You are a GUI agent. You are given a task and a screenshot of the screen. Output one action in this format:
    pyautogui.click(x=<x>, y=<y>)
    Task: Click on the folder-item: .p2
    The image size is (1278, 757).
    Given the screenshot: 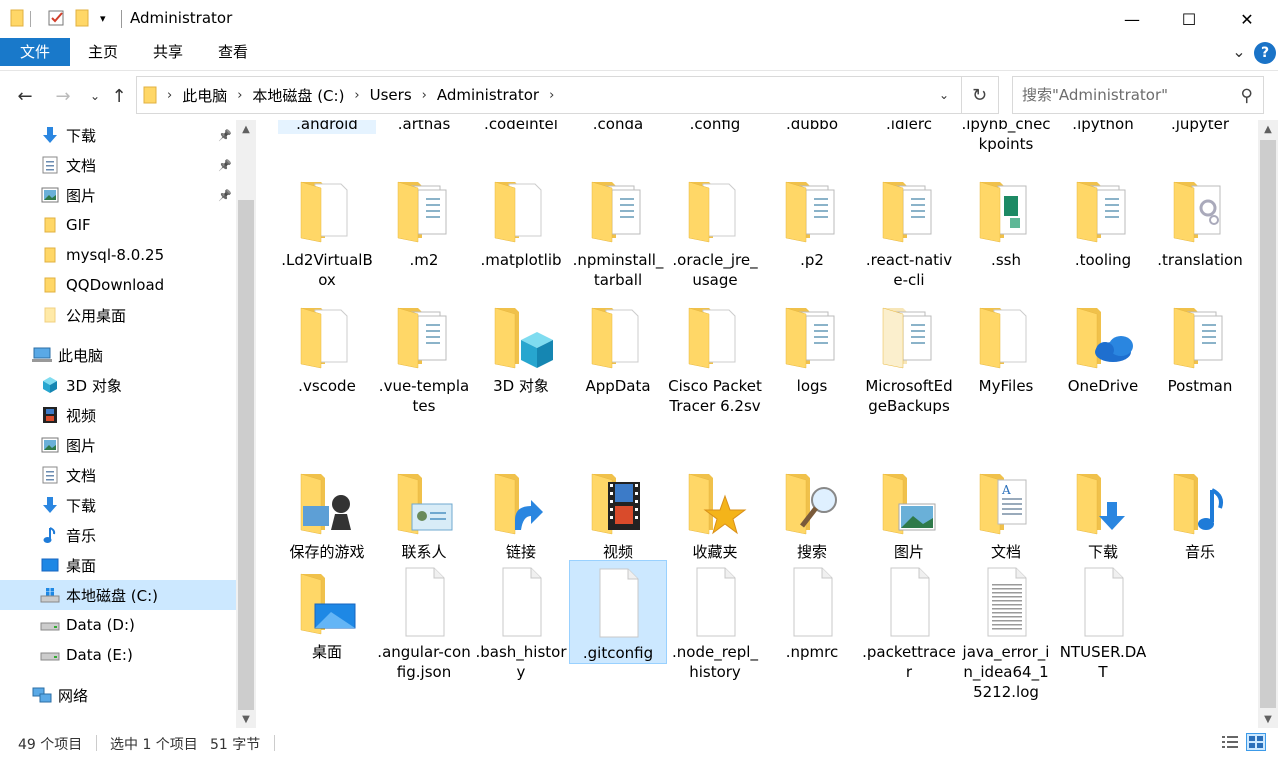 What is the action you would take?
    pyautogui.click(x=812, y=219)
    